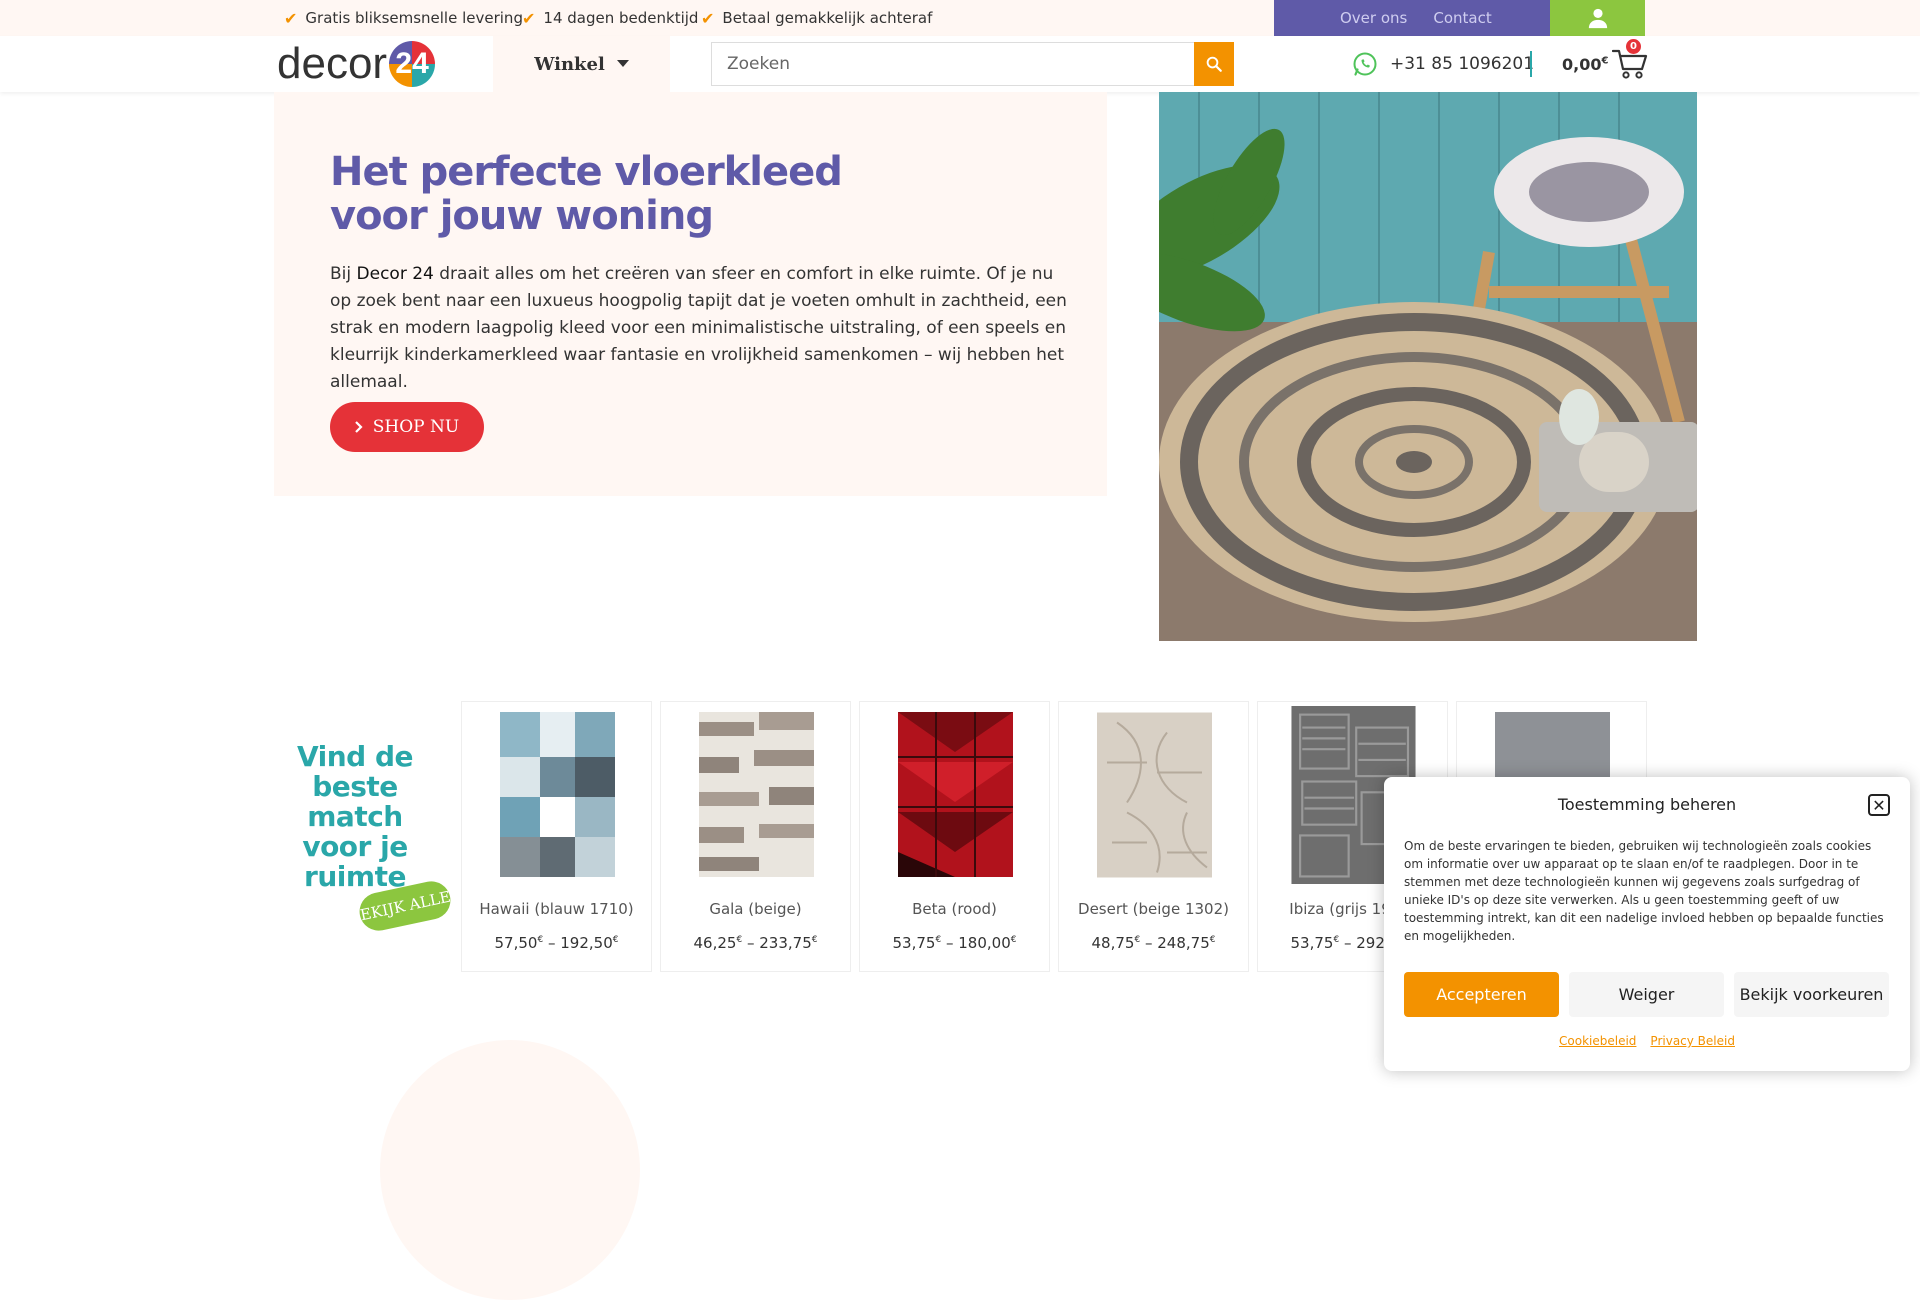 Image resolution: width=1920 pixels, height=1300 pixels. I want to click on user-icon, so click(1597, 18).